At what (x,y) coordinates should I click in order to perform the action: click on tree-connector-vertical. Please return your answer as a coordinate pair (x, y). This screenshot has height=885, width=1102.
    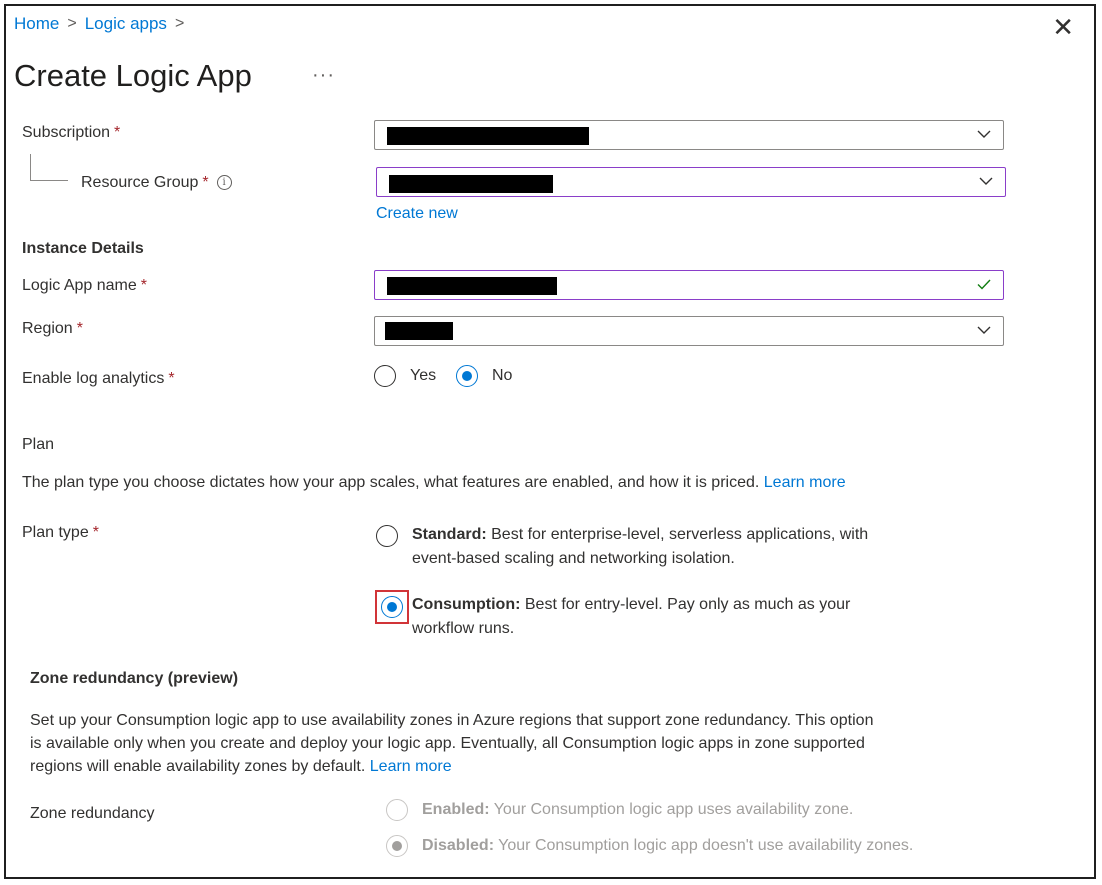
    Looking at the image, I should click on (30, 167).